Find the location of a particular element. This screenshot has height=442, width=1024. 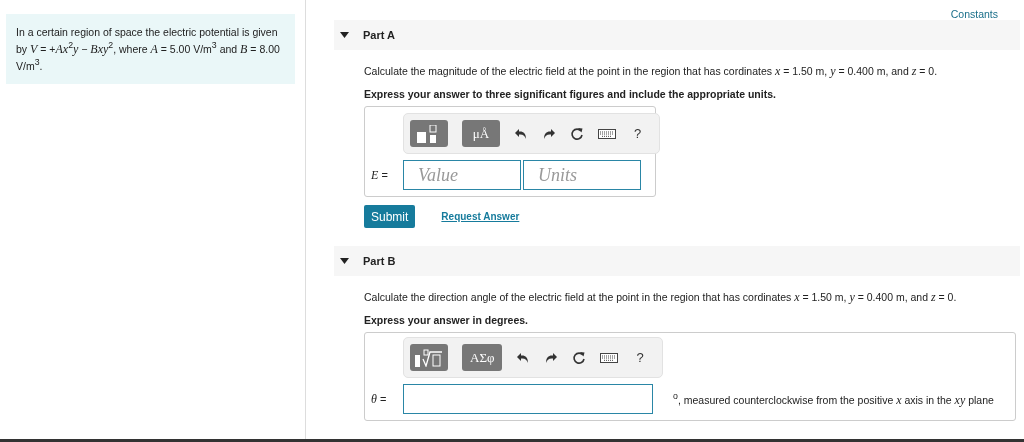

request-answer-link: Request Answer is located at coordinates (480, 216).